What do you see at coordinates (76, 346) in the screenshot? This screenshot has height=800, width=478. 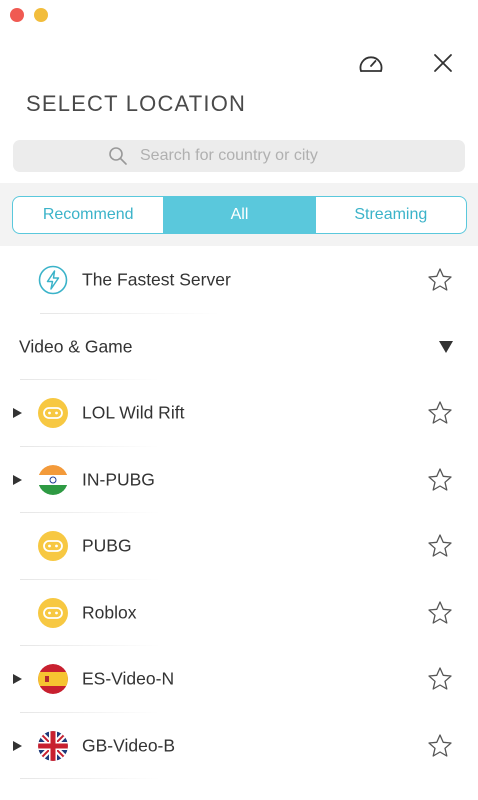 I see `section-label: Video & Game` at bounding box center [76, 346].